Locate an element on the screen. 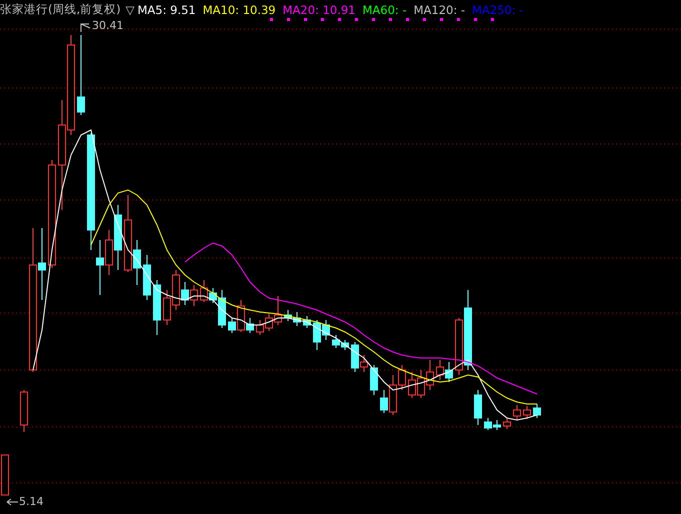  high-arrow-icon is located at coordinates (85, 28).